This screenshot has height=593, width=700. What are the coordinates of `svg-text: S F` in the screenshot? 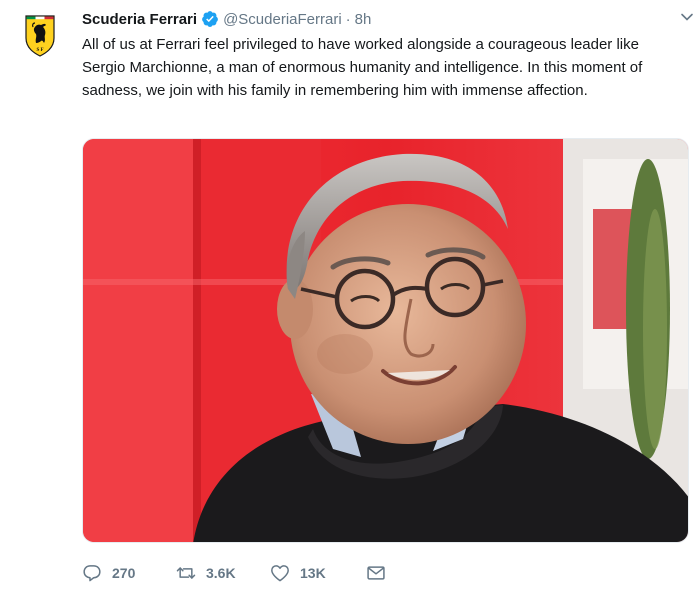 It's located at (39, 50).